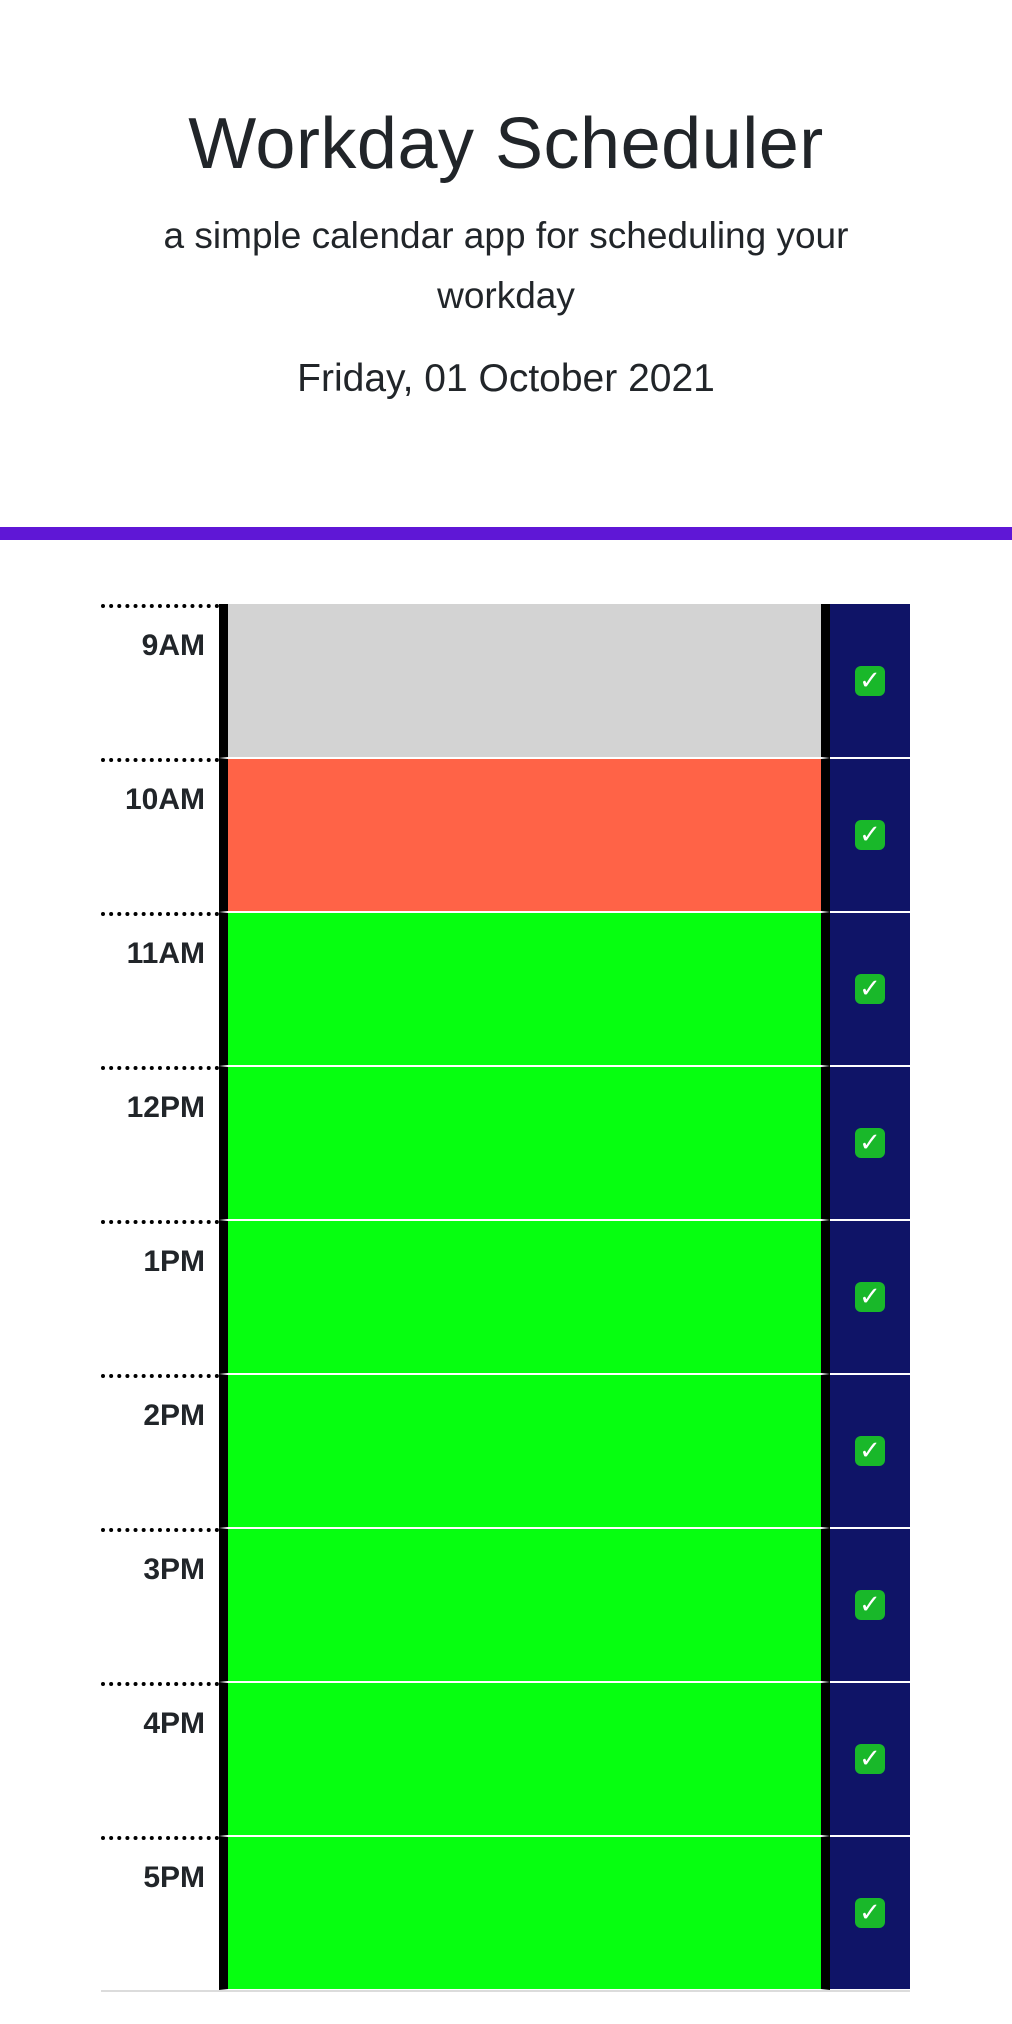 This screenshot has width=1012, height=2024. I want to click on hour-label: 12PM, so click(160, 1143).